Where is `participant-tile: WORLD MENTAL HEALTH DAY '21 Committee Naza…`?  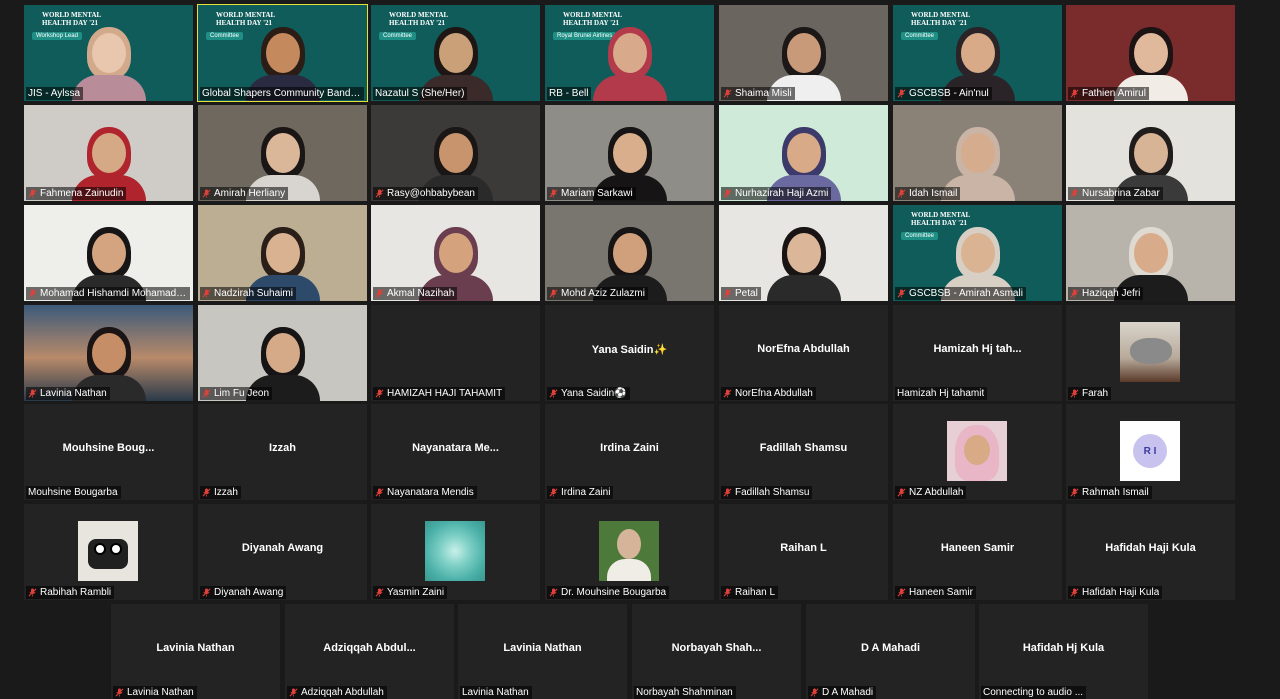 participant-tile: WORLD MENTAL HEALTH DAY '21 Committee Naza… is located at coordinates (455, 53).